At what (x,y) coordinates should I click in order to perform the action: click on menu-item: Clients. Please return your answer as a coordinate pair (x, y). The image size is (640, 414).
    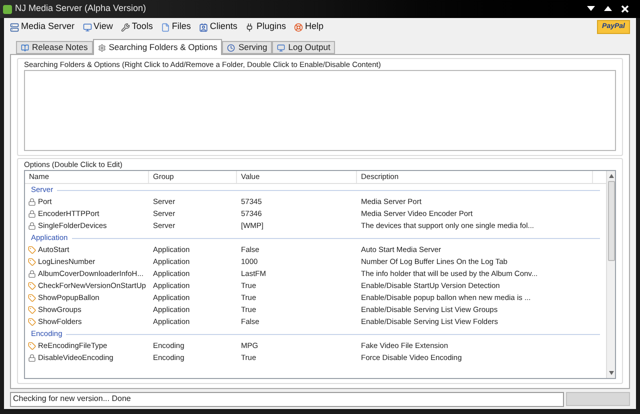
    Looking at the image, I should click on (218, 27).